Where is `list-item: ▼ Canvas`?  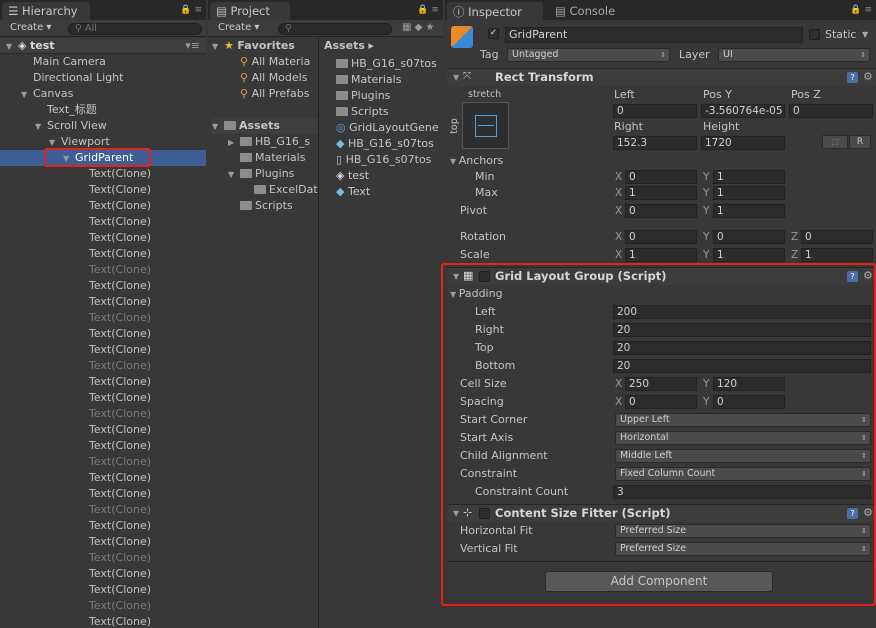
list-item: ▼ Canvas is located at coordinates (47, 94).